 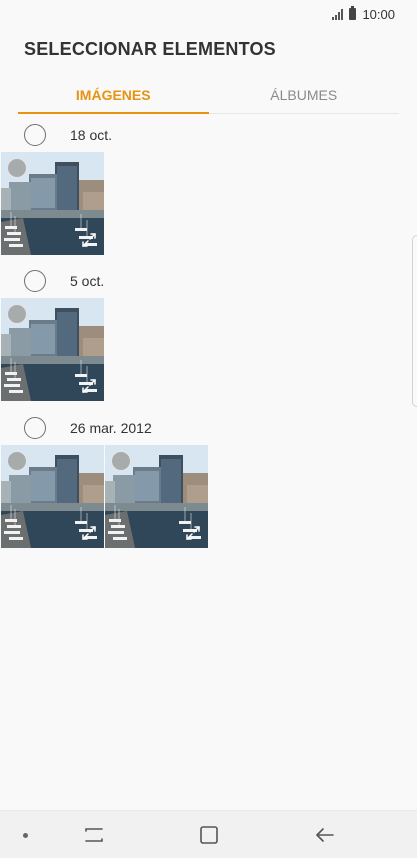 What do you see at coordinates (111, 428) in the screenshot?
I see `group-date-label: 26 mar. 2012` at bounding box center [111, 428].